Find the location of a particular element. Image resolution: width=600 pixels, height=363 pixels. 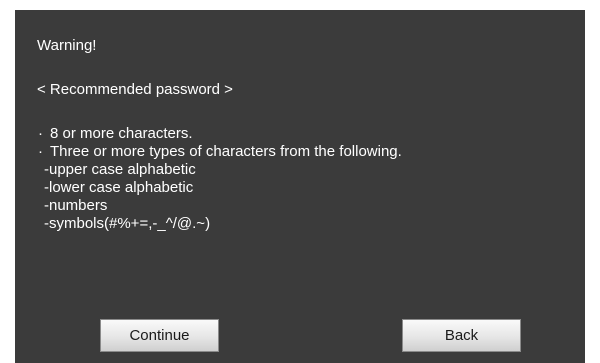

character-type-item: -upper case alphabetic is located at coordinates (120, 169).